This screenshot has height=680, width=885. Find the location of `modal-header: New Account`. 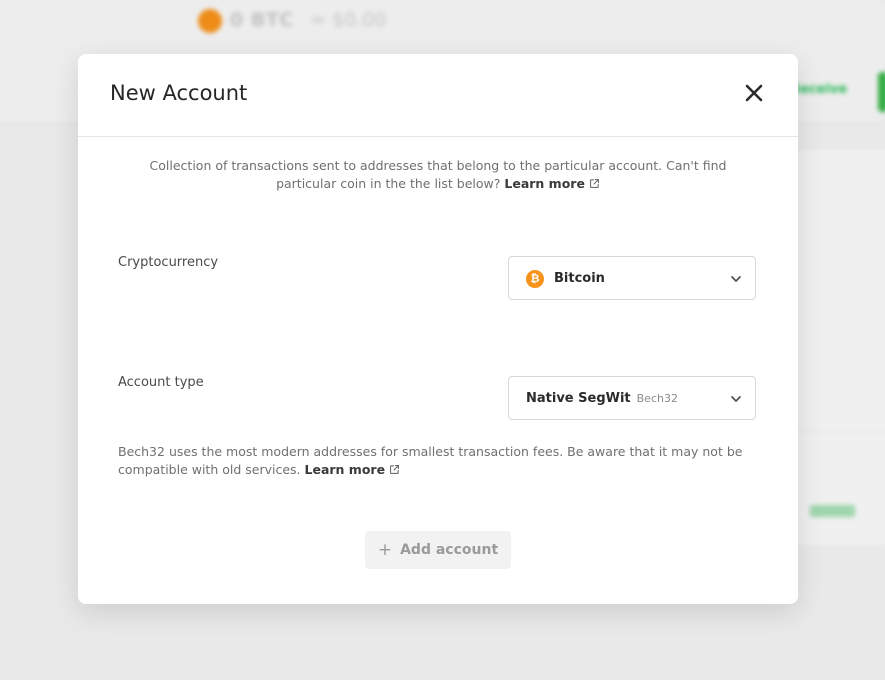

modal-header: New Account is located at coordinates (438, 95).